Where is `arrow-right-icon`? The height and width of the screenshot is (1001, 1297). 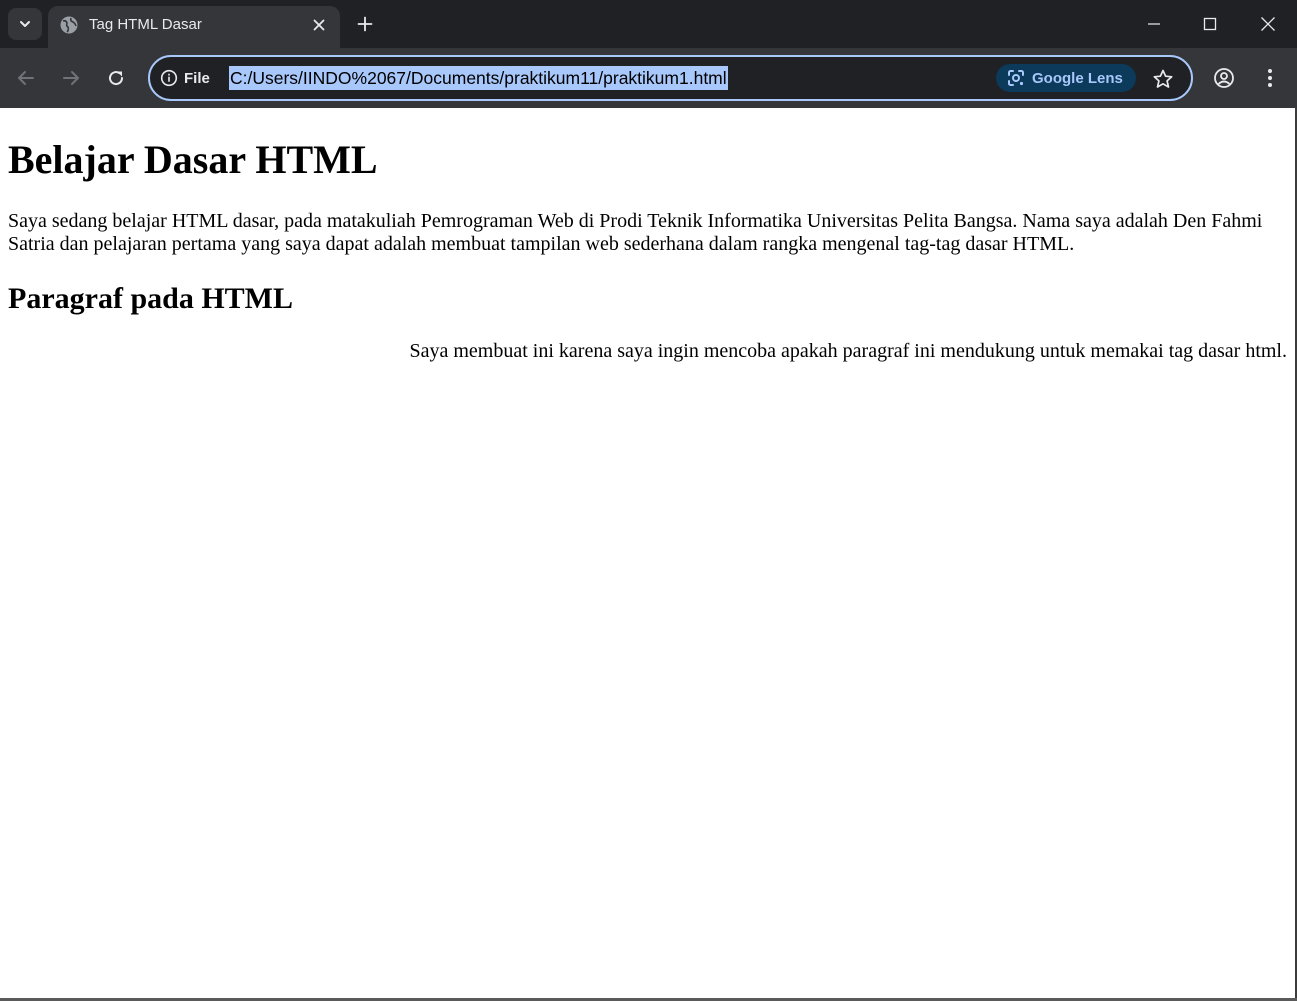 arrow-right-icon is located at coordinates (71, 78).